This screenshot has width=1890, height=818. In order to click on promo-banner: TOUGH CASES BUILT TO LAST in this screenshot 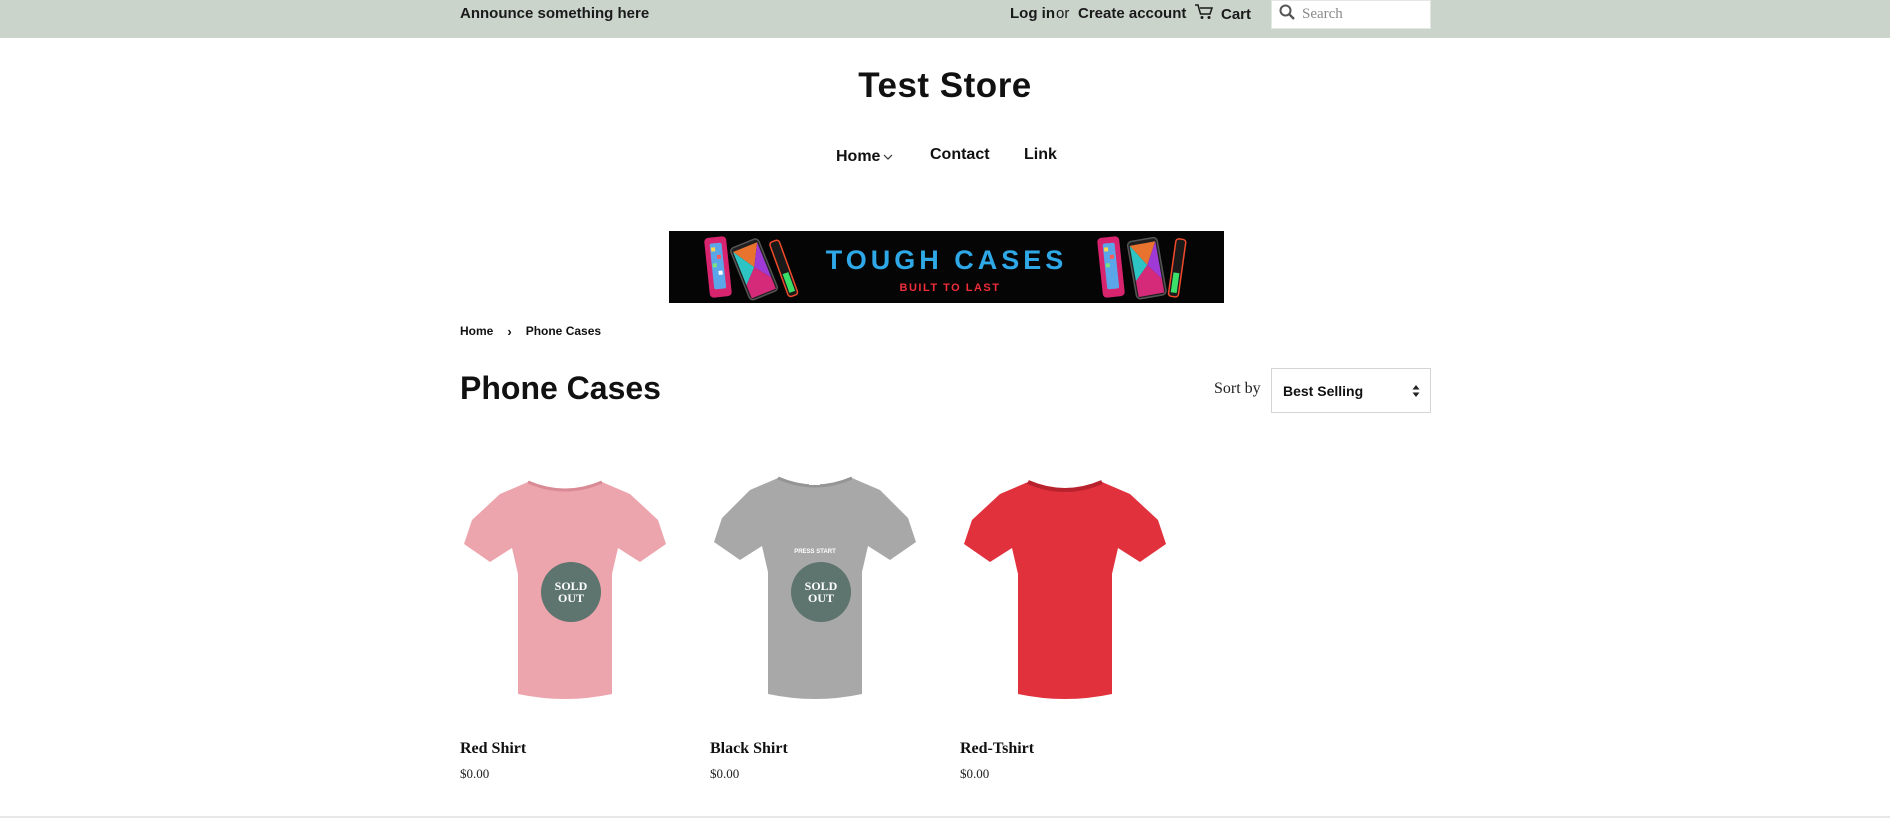, I will do `click(946, 267)`.